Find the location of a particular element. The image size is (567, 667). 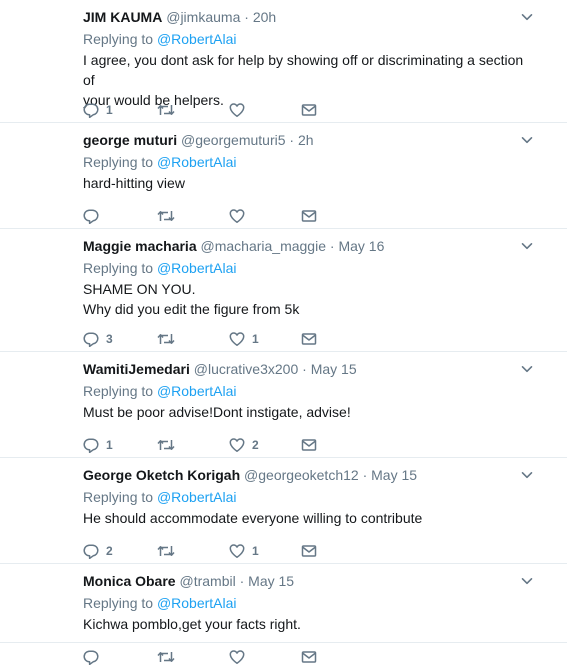

timestamp: May 16 is located at coordinates (361, 246).